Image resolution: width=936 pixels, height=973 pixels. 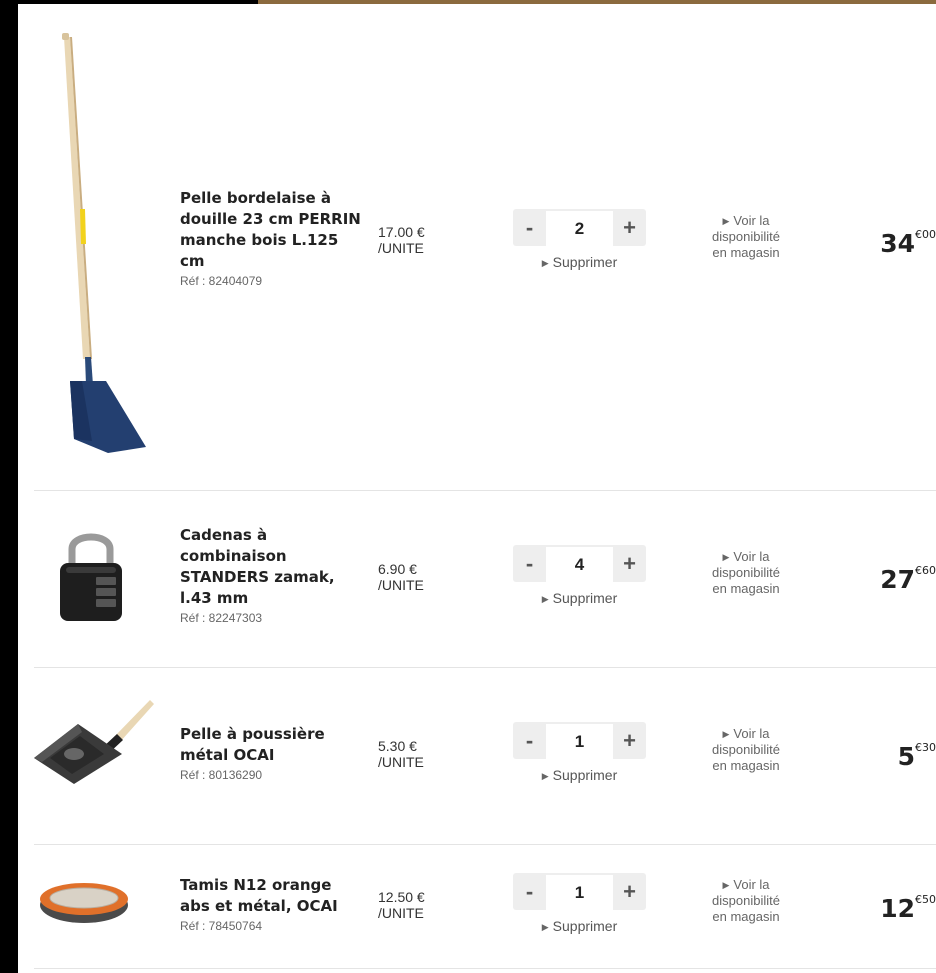 I want to click on sieve-image, so click(x=84, y=903).